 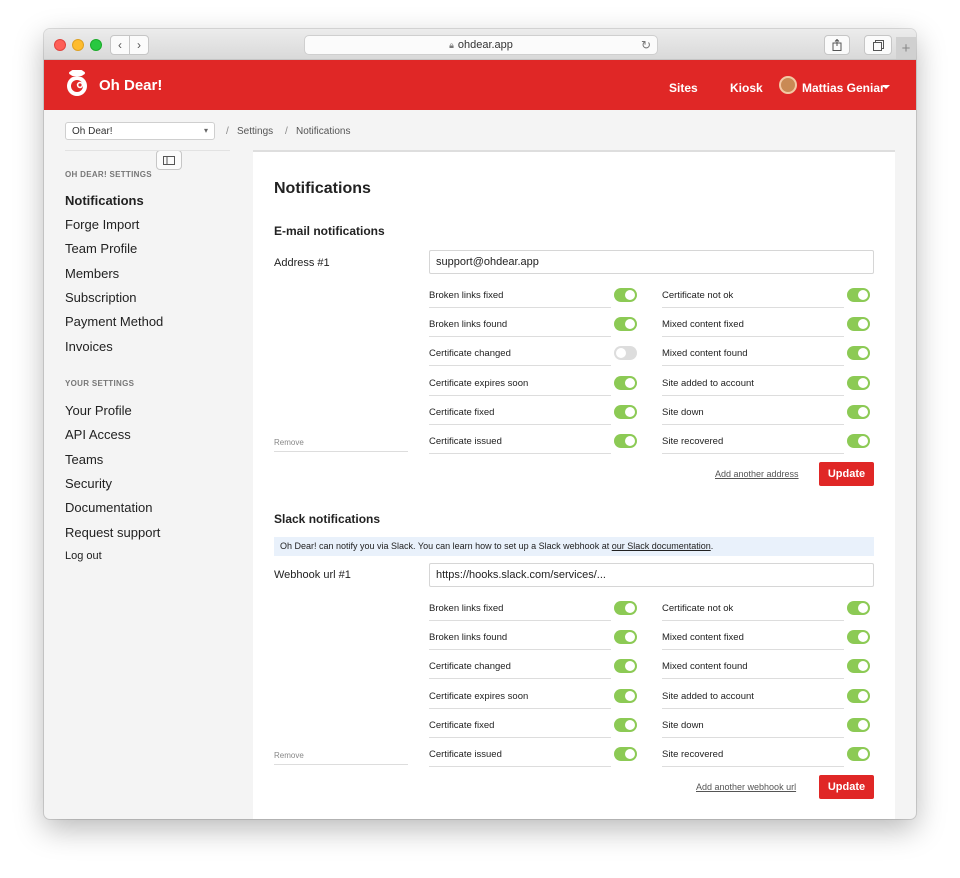 What do you see at coordinates (96, 45) in the screenshot?
I see `maximize-window-button` at bounding box center [96, 45].